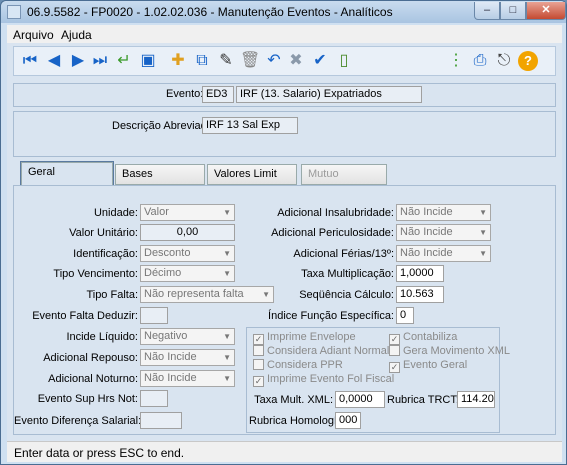 This screenshot has height=465, width=567. I want to click on tipo-vencimento-label: Tipo Vencimento:, so click(95, 274).